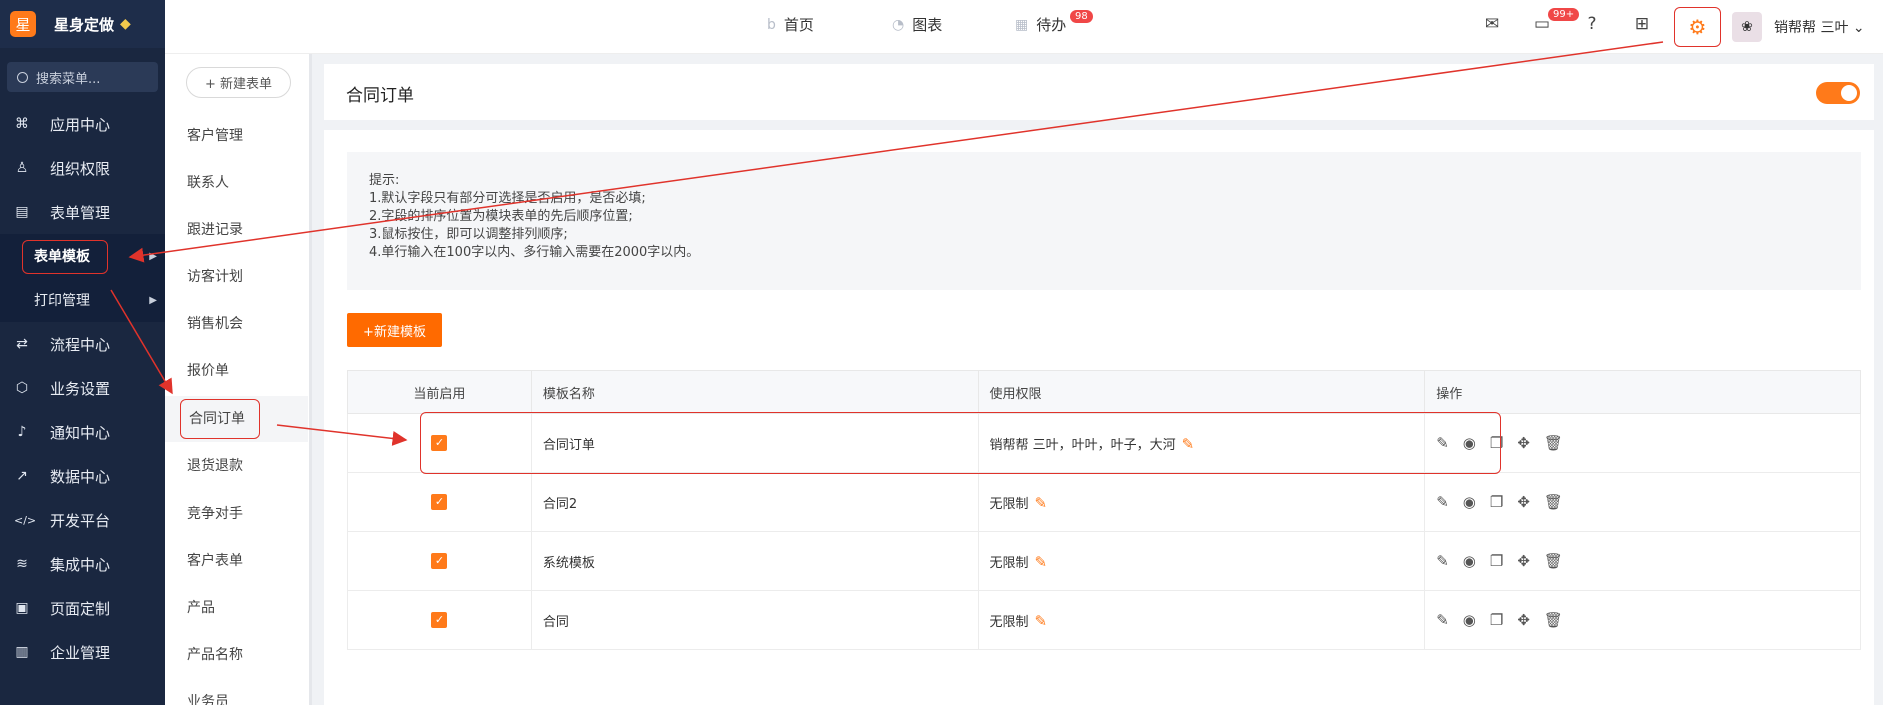 This screenshot has width=1883, height=705. What do you see at coordinates (754, 620) in the screenshot?
I see `template-name: 合同` at bounding box center [754, 620].